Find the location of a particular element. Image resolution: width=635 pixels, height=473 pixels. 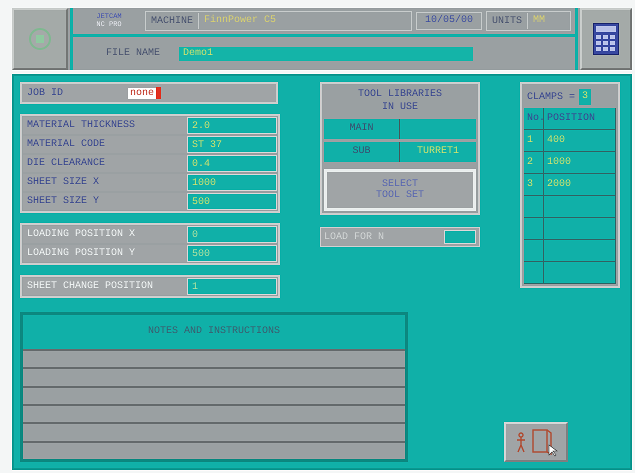

field-label: DIE CLEARANCE is located at coordinates (105, 163).